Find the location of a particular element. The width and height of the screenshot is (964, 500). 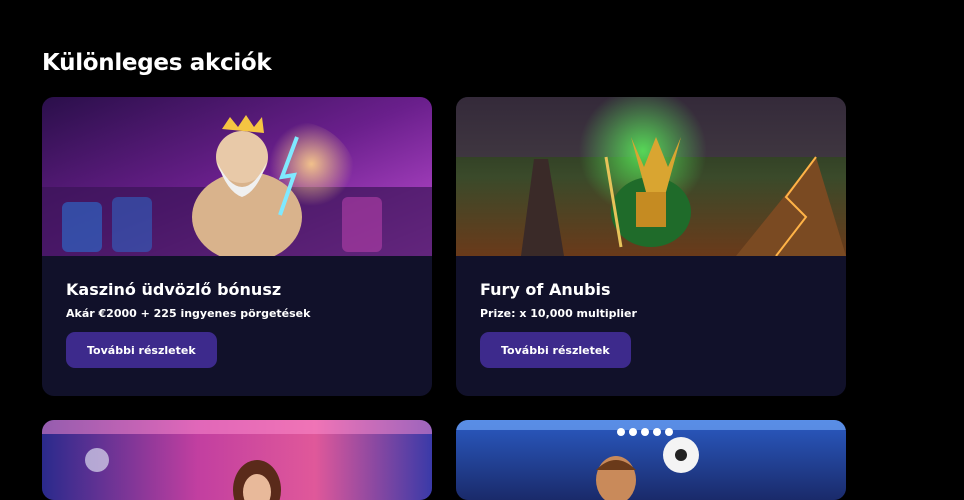

section-title: Különleges akciók is located at coordinates (157, 63).